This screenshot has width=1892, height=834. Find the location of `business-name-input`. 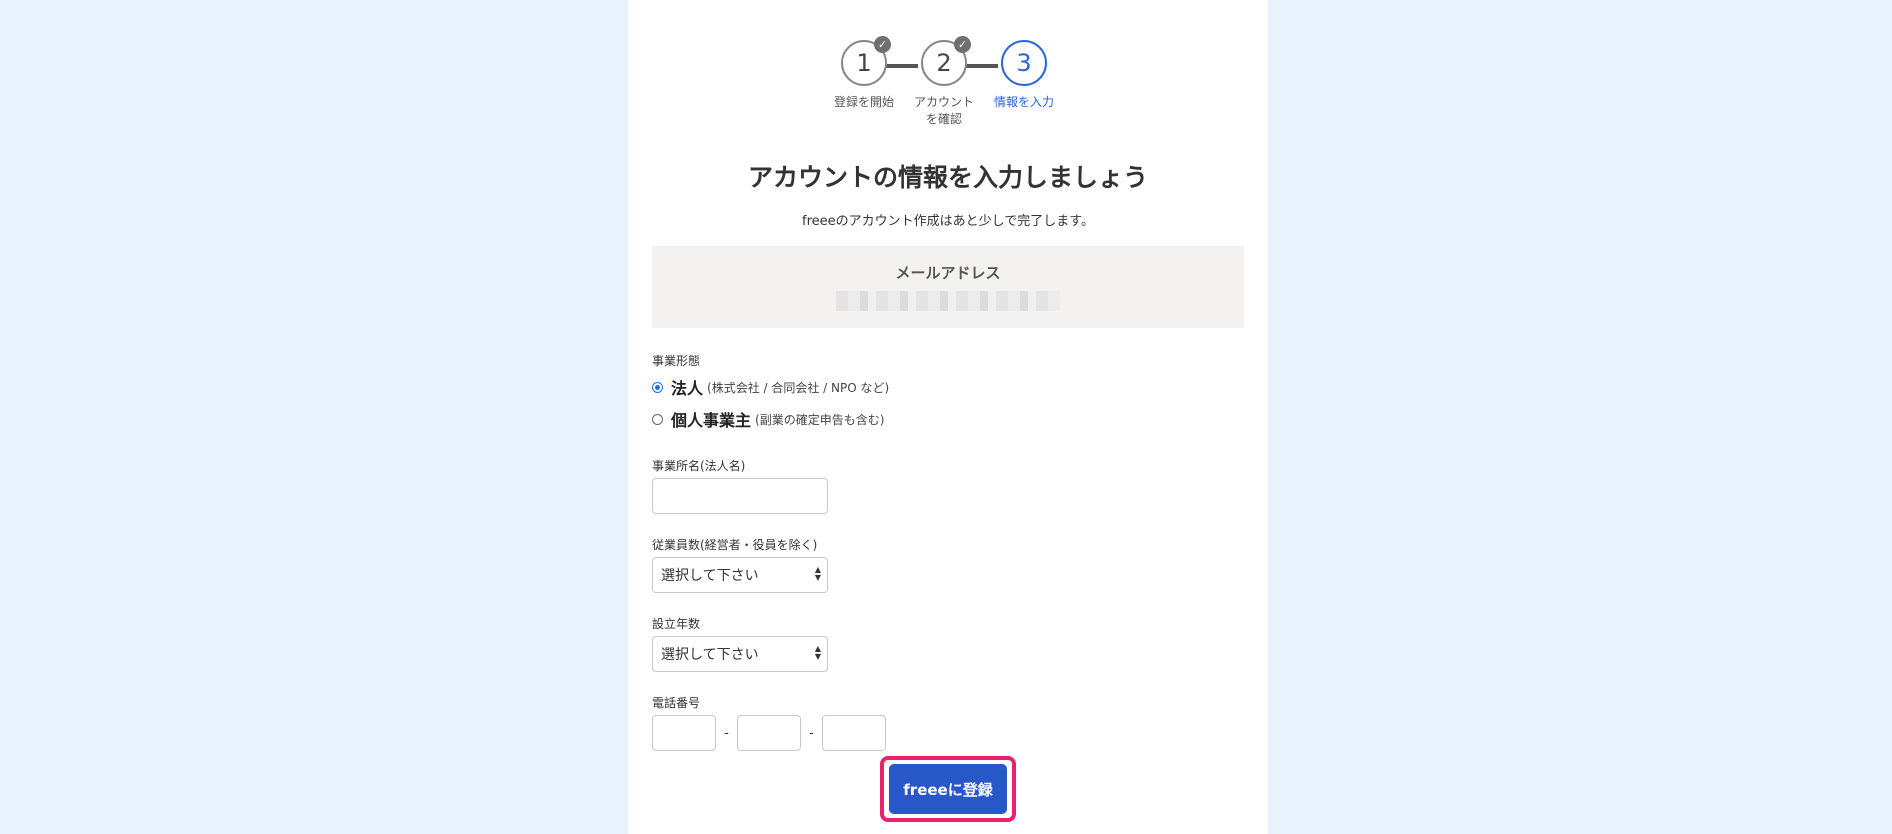

business-name-input is located at coordinates (740, 496).